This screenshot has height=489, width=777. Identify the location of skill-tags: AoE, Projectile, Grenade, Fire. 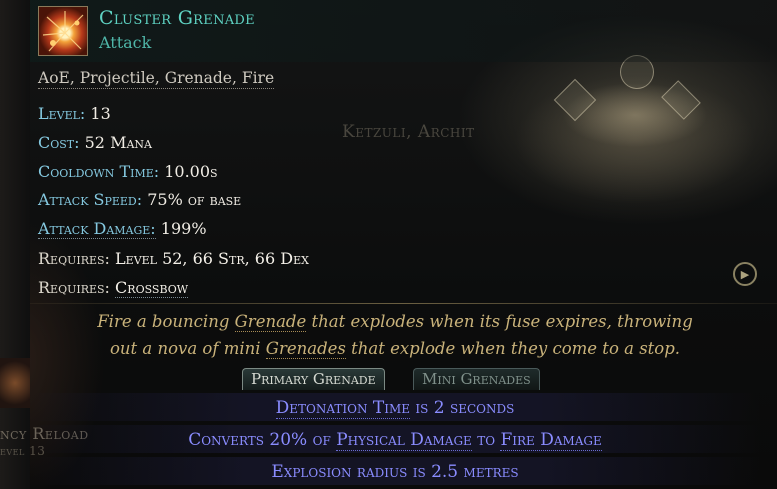
(156, 79).